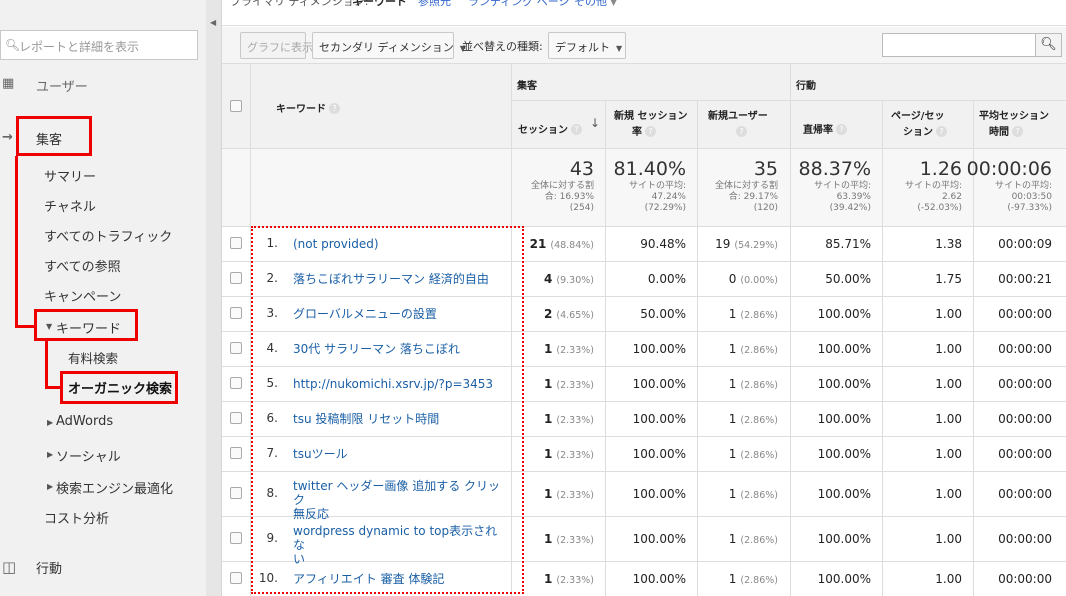 The width and height of the screenshot is (1066, 596). I want to click on sidebar-item-users: ユーザー, so click(62, 85).